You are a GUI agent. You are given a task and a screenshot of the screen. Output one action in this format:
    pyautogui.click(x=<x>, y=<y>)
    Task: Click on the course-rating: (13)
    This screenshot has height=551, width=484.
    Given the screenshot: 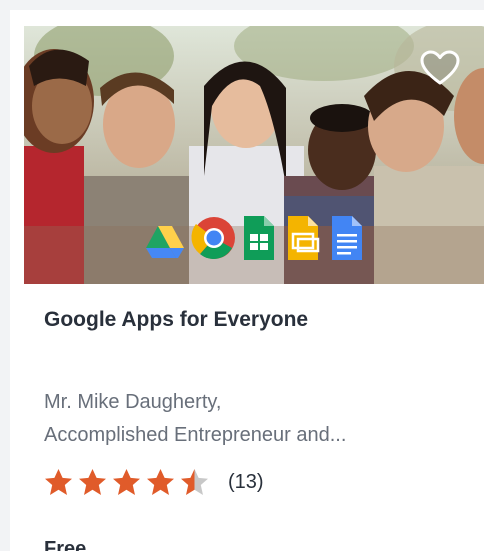 What is the action you would take?
    pyautogui.click(x=154, y=482)
    